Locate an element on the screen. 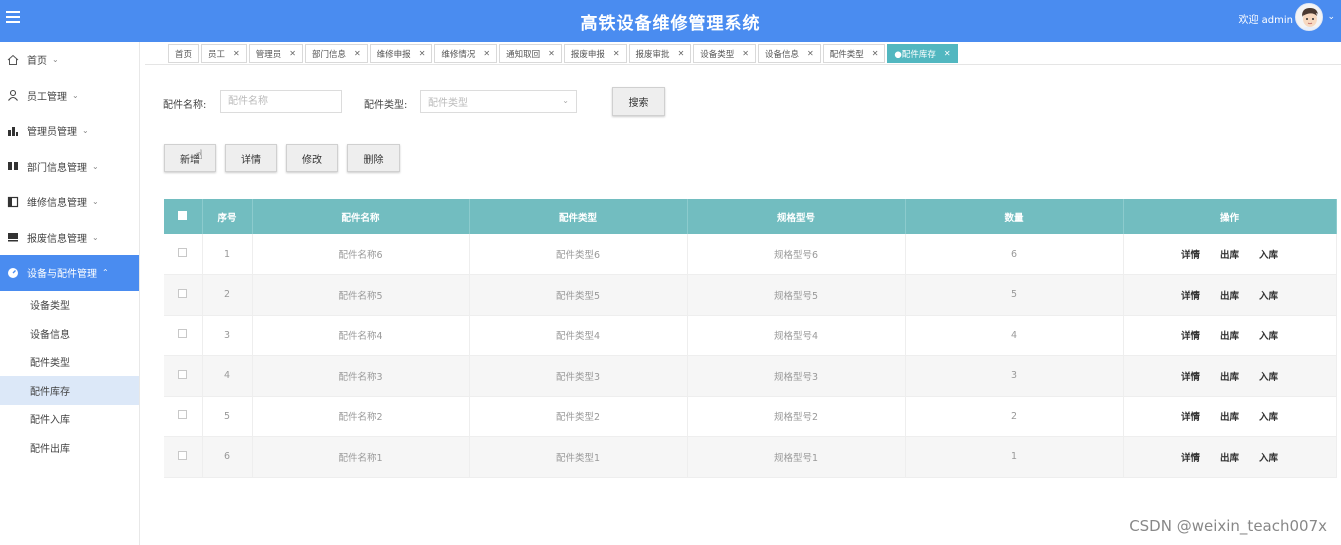 This screenshot has width=1341, height=545. tab-admin: 管理员 ✕ is located at coordinates (275, 53).